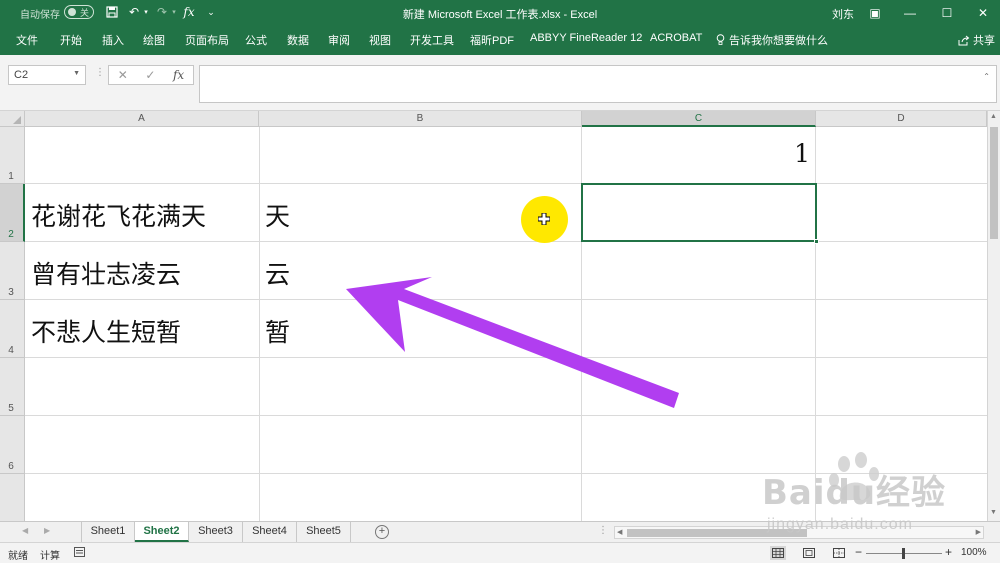  What do you see at coordinates (154, 40) in the screenshot?
I see `tab-draw: 绘图` at bounding box center [154, 40].